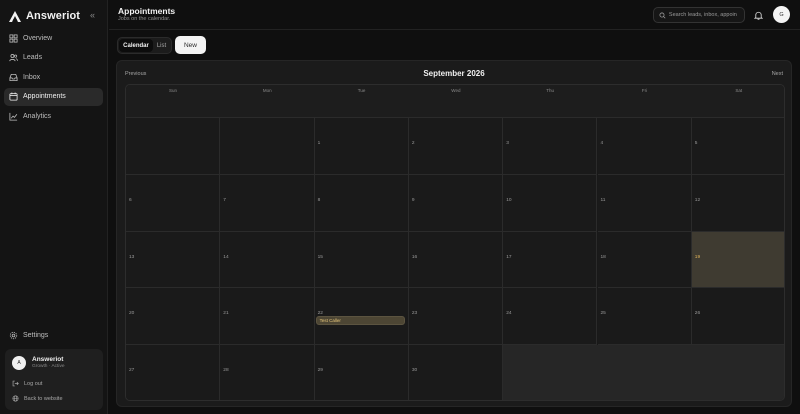 Image resolution: width=800 pixels, height=414 pixels. I want to click on day-number: 3, so click(507, 143).